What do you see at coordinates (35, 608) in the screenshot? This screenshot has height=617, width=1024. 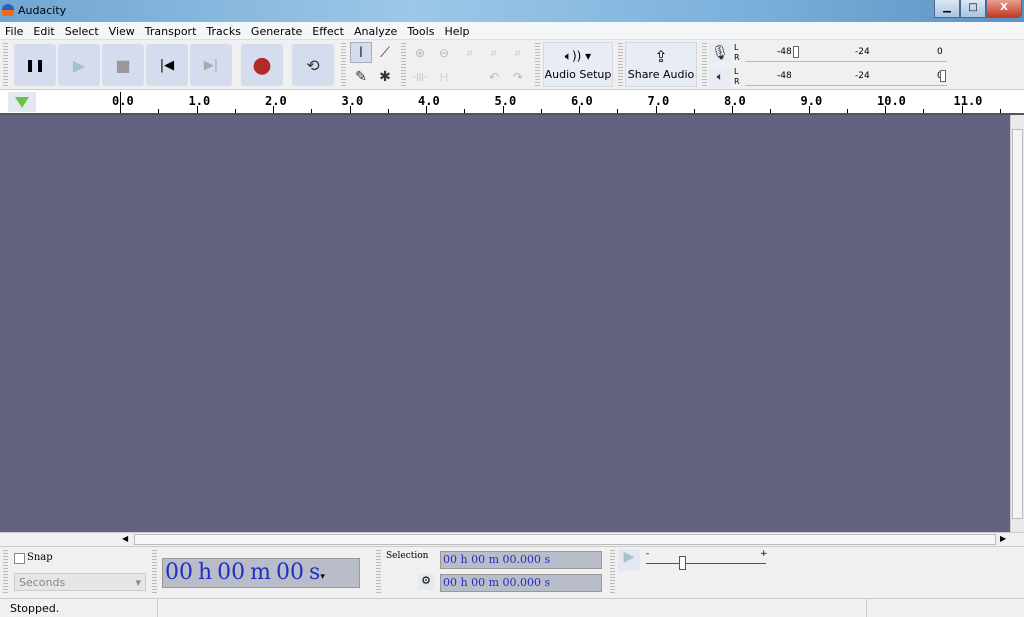 I see `status-text: Stopped.` at bounding box center [35, 608].